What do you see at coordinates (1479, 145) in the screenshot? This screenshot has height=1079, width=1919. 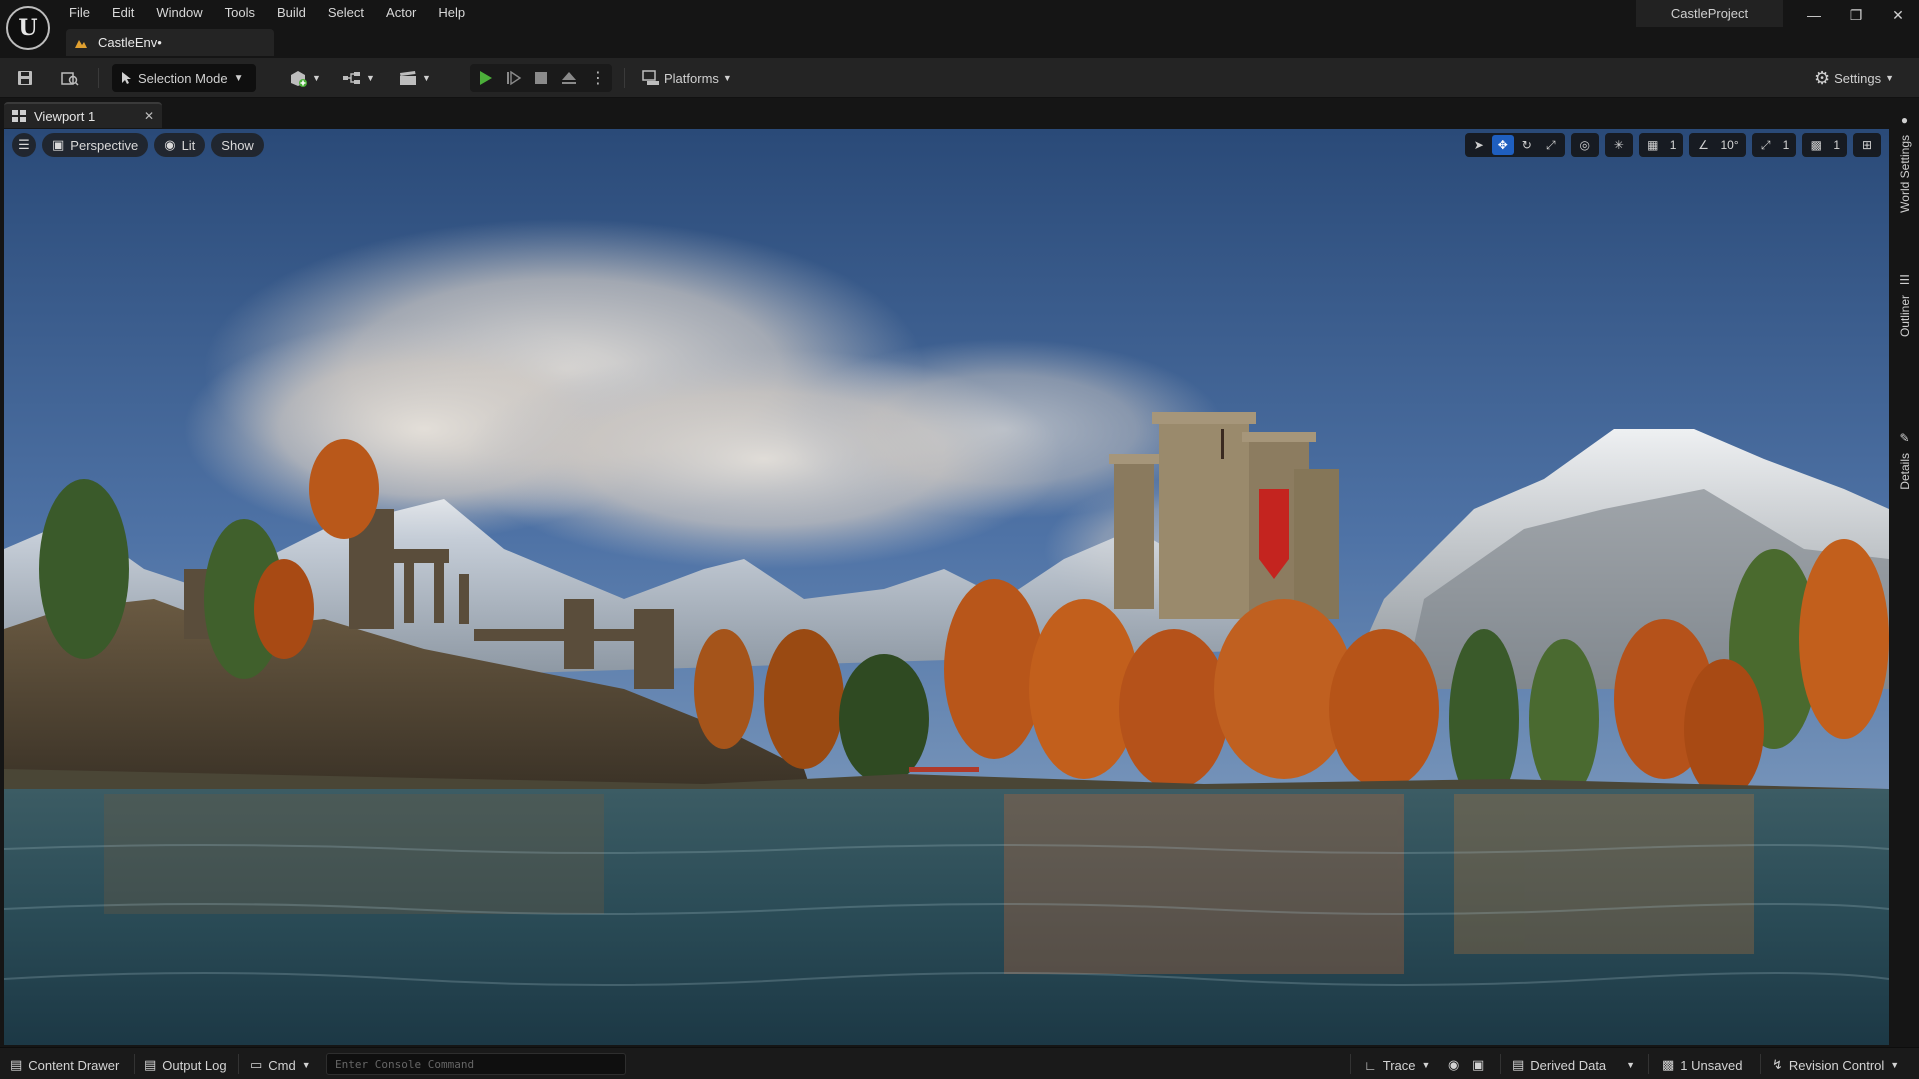 I see `select-tool-icon: ➤` at bounding box center [1479, 145].